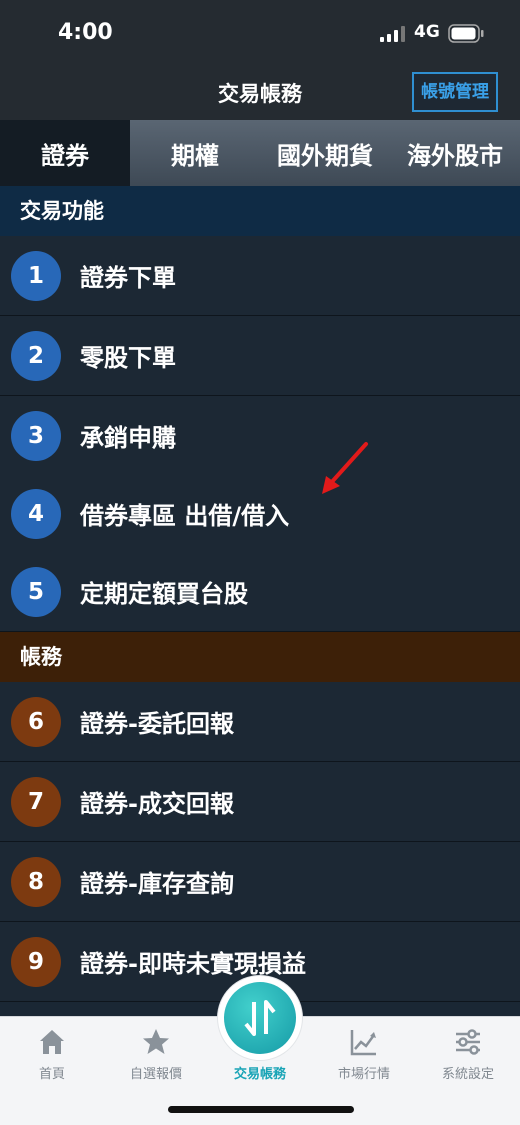  I want to click on center-trade-button, so click(260, 1018).